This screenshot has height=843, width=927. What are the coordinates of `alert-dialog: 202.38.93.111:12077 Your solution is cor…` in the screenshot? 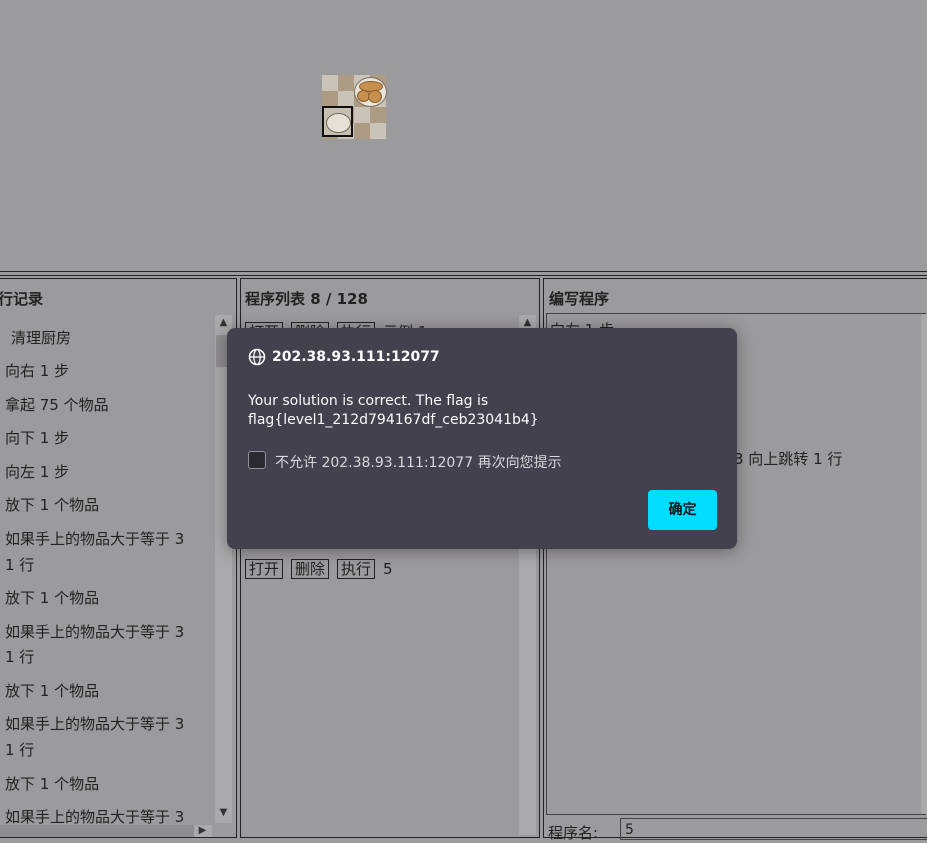 It's located at (482, 438).